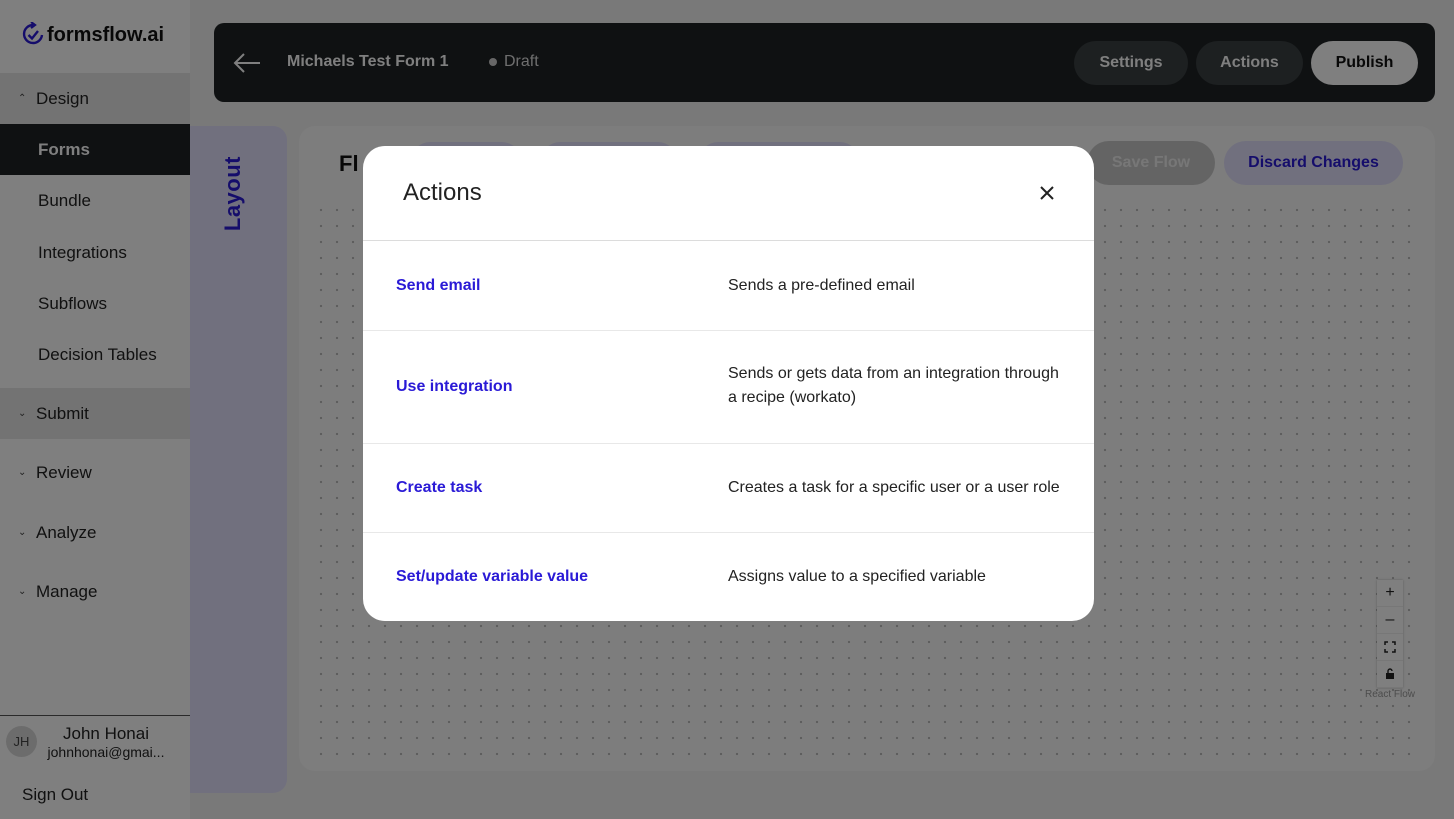 The image size is (1454, 819). Describe the element at coordinates (439, 488) in the screenshot. I see `action-name: Create task` at that location.